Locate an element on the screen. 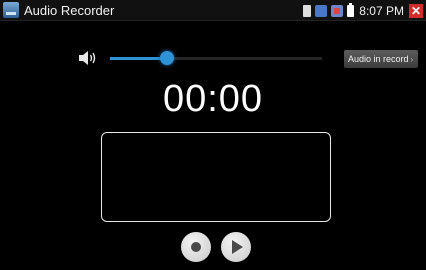  notification-icon is located at coordinates (321, 10).